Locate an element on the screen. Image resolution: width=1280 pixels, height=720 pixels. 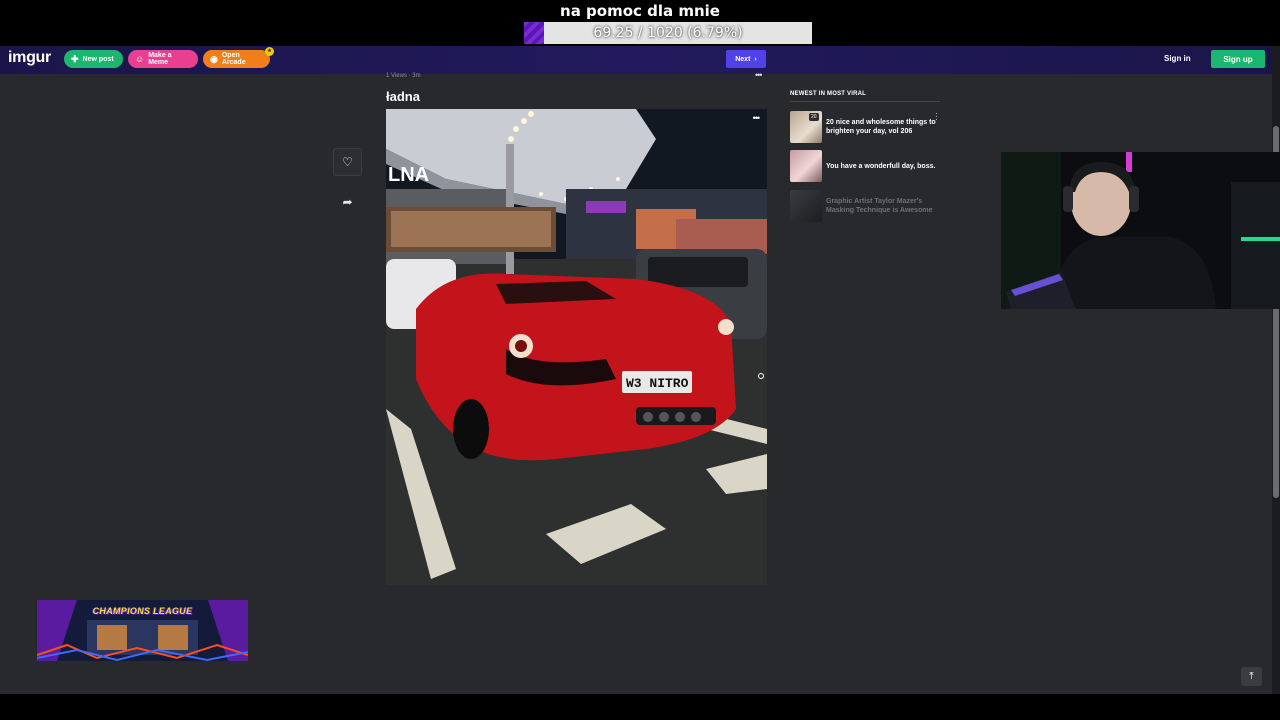
open-arcade-button: ◉ Open Arcade is located at coordinates (236, 59).